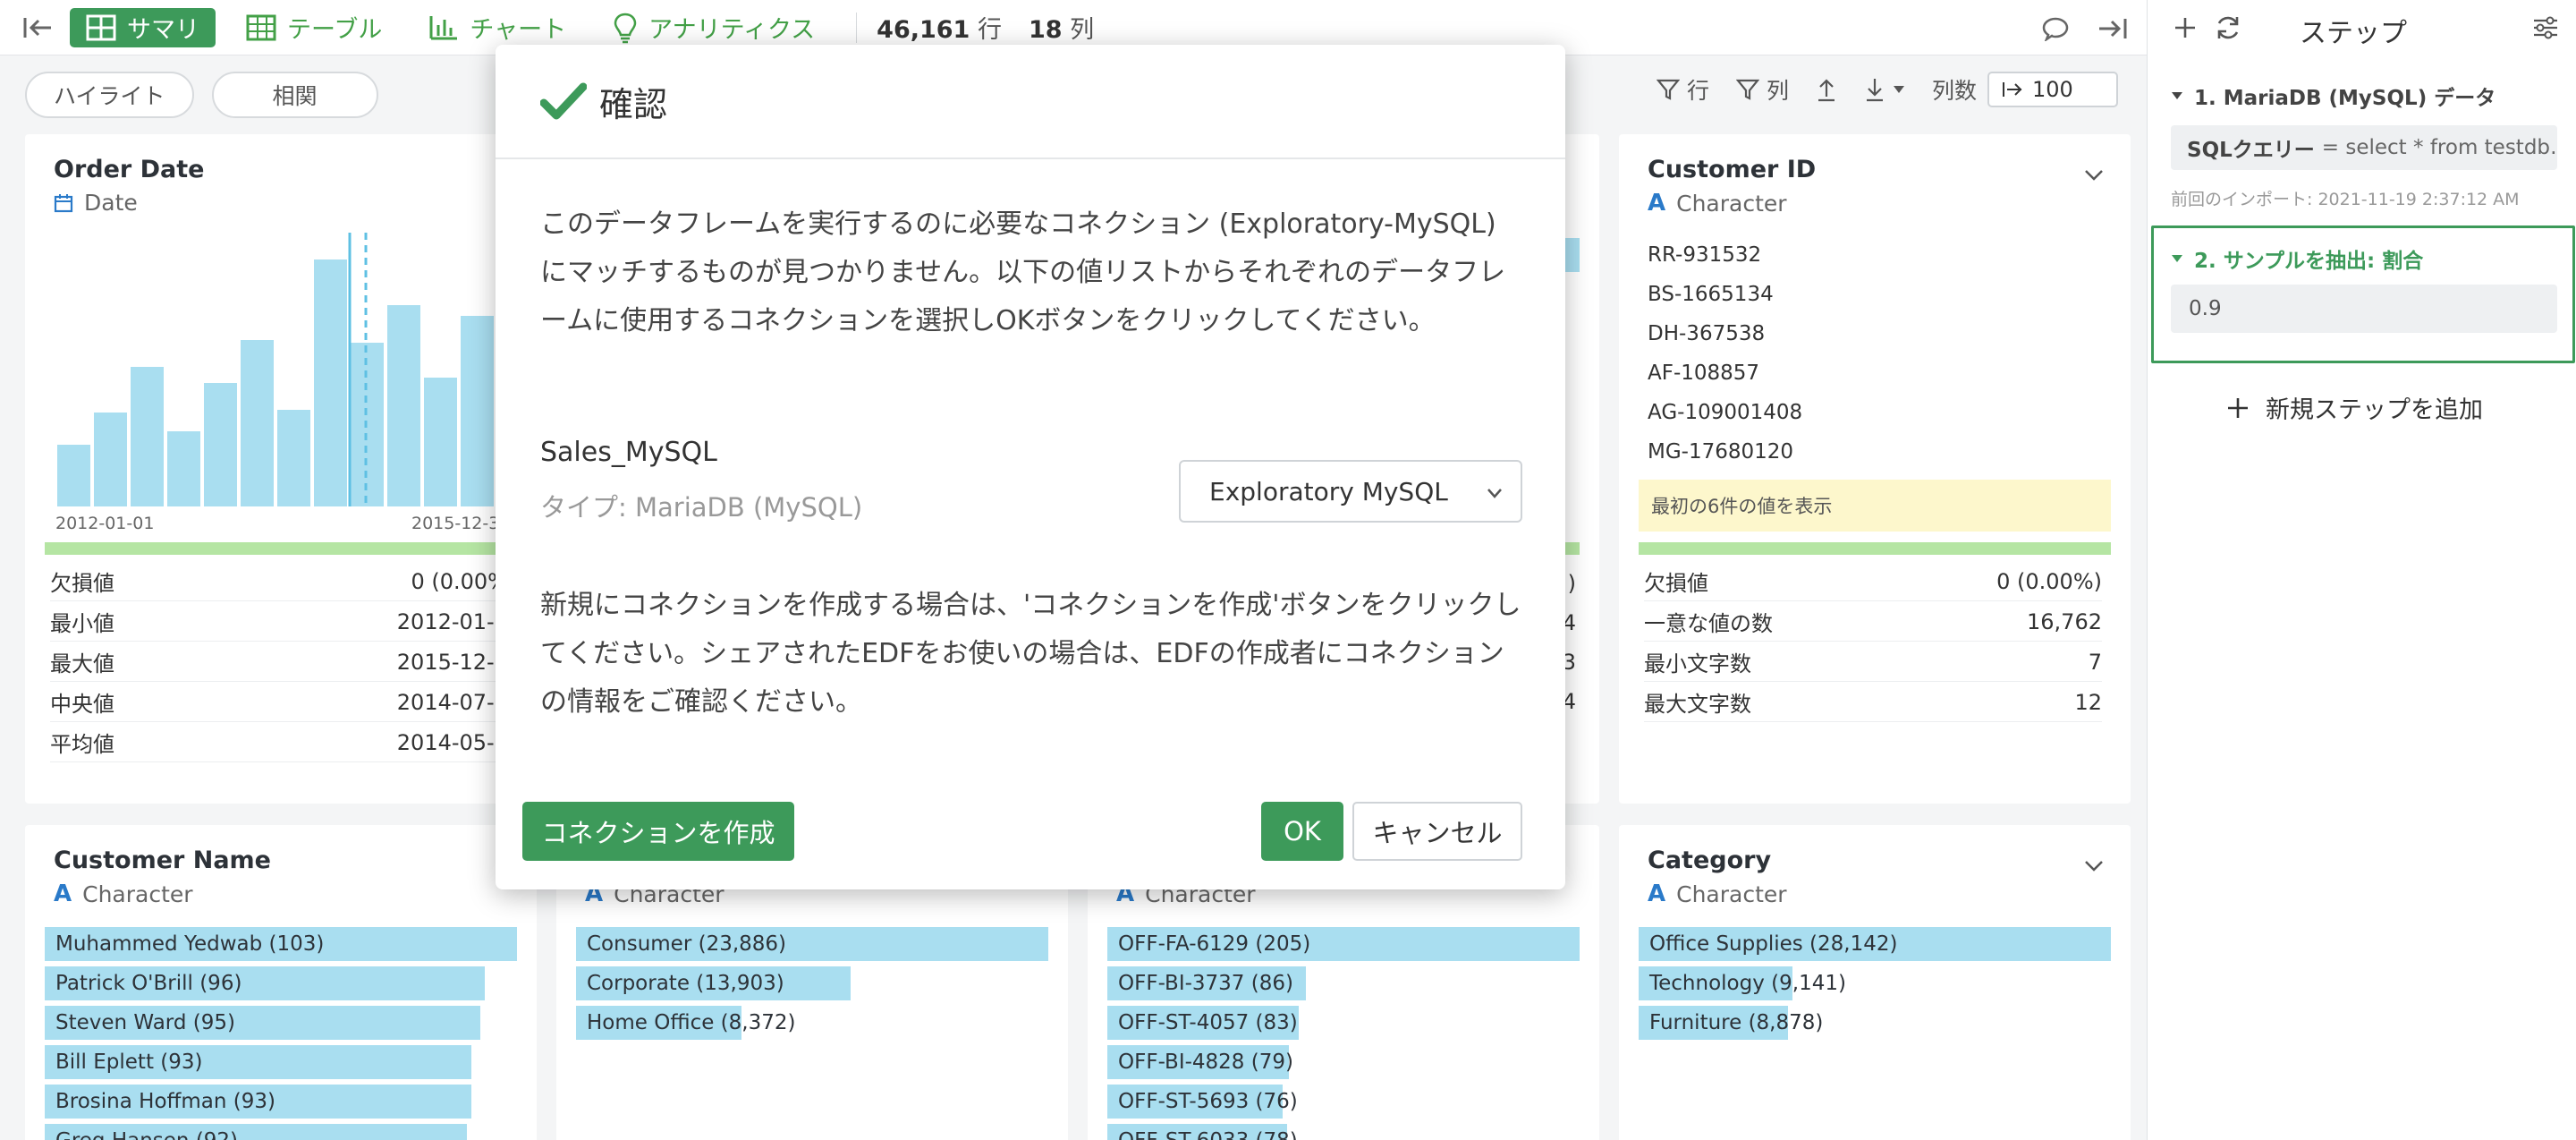 The image size is (2576, 1140). Describe the element at coordinates (687, 944) in the screenshot. I see `value-bar-label: Consumer (23,886)` at that location.